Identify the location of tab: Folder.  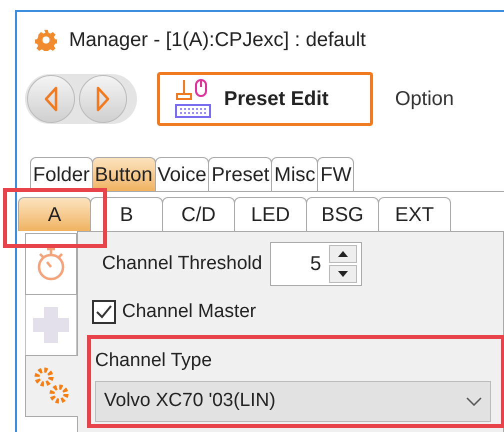
(61, 174).